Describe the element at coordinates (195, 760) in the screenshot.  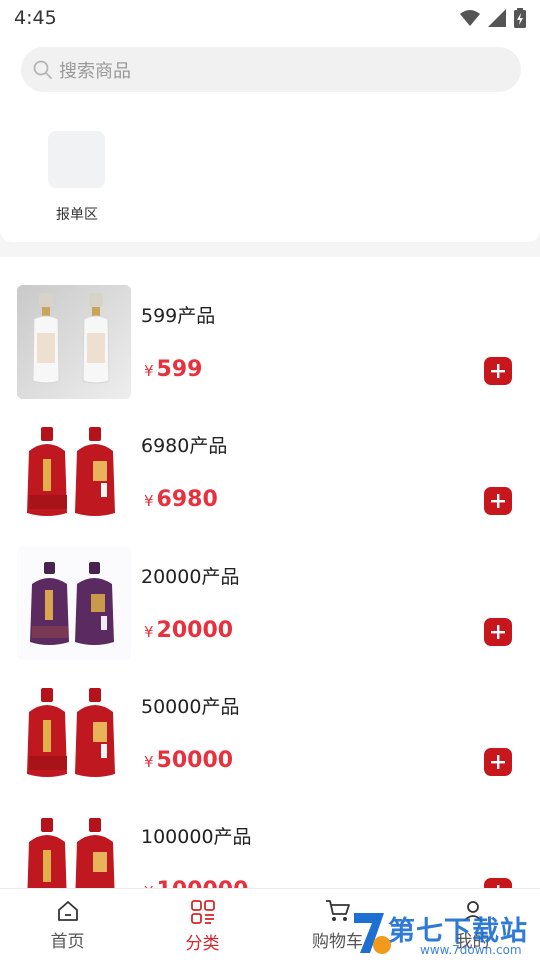
I see `price-value: 50000` at that location.